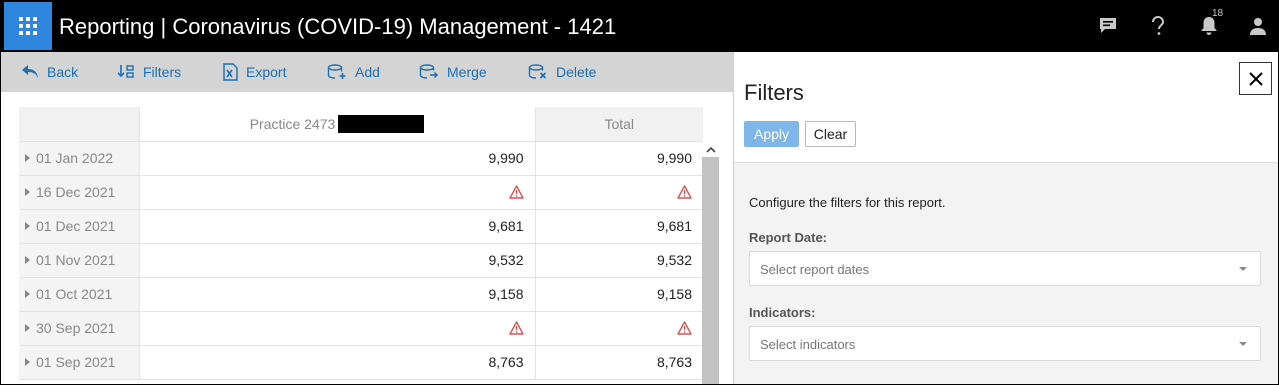 This screenshot has width=1279, height=385. Describe the element at coordinates (162, 72) in the screenshot. I see `filters-button-label: Filters` at that location.